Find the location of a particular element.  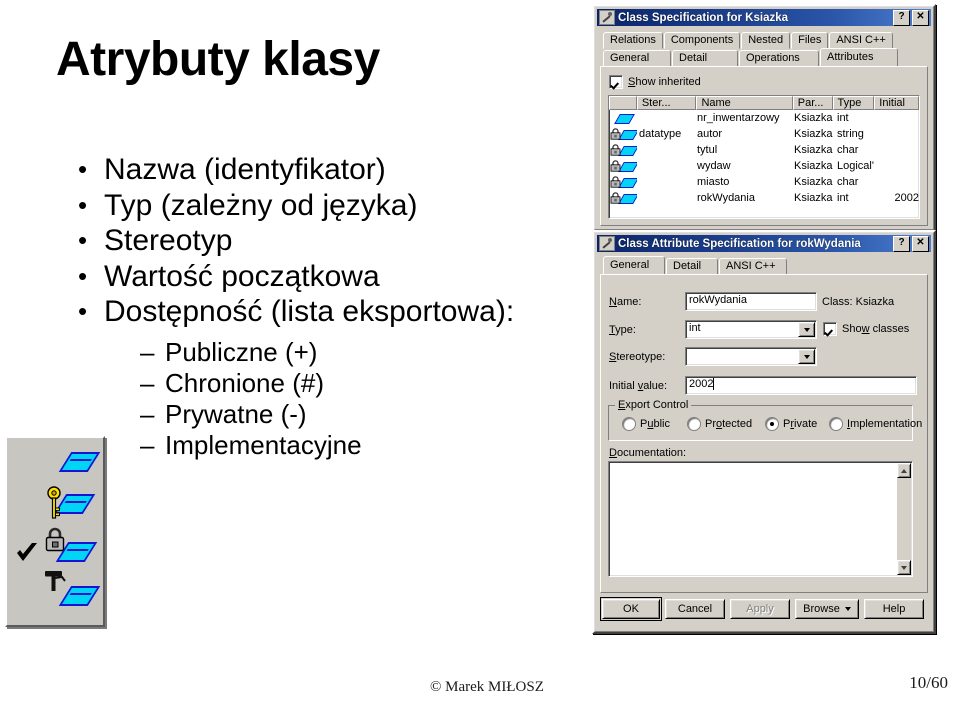

tab-nested: Nested is located at coordinates (766, 40).